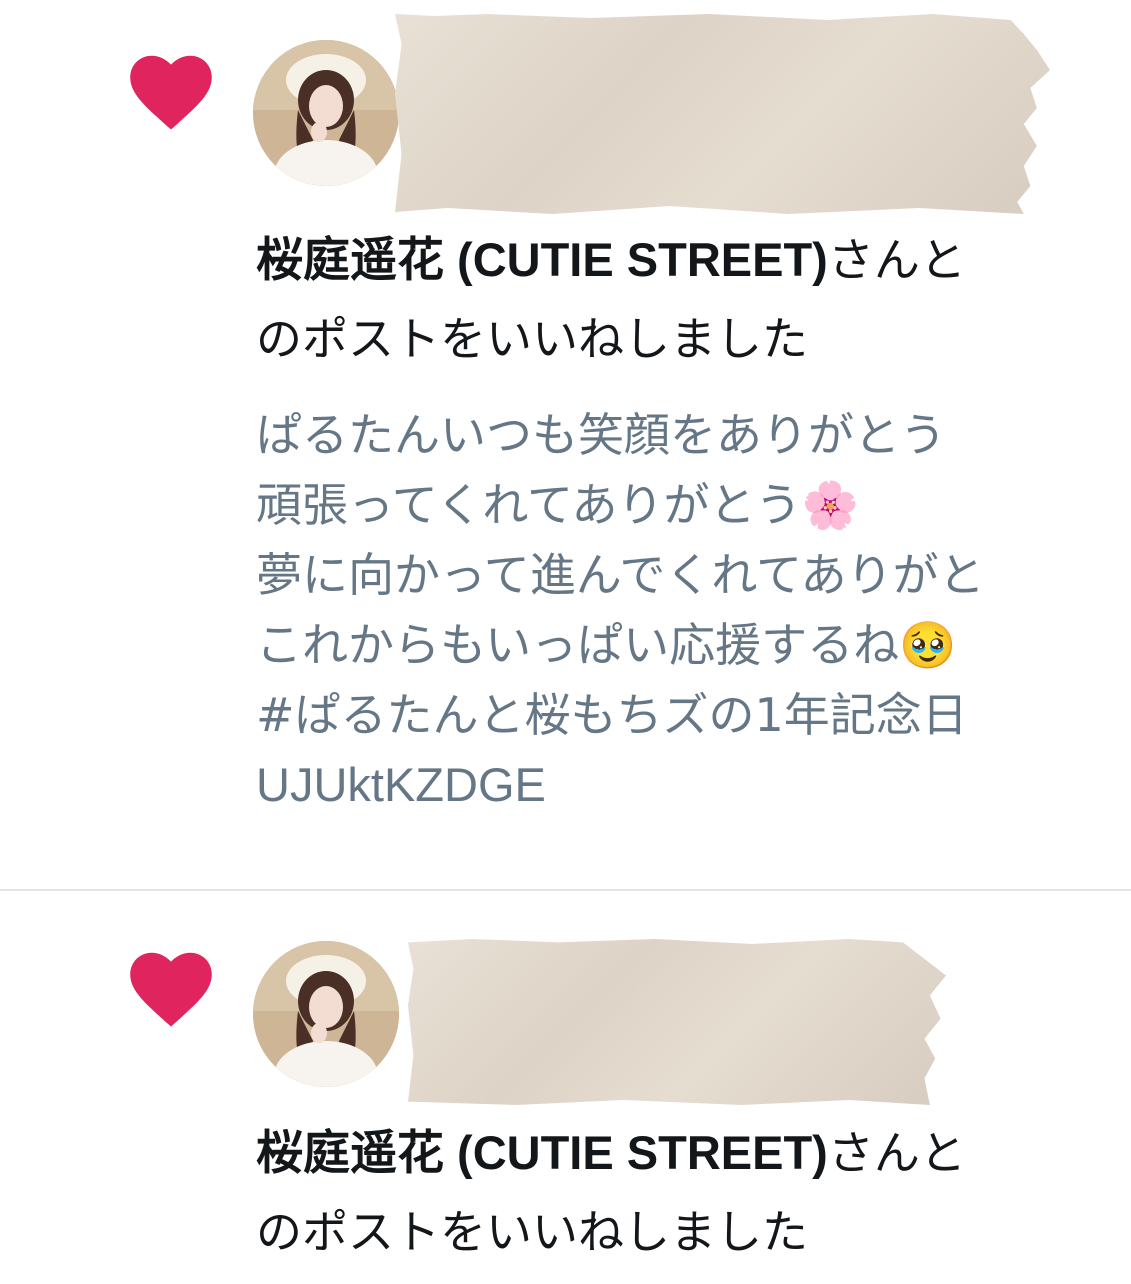  Describe the element at coordinates (693, 785) in the screenshot. I see `tweet-link: UJUktKZDGE` at that location.